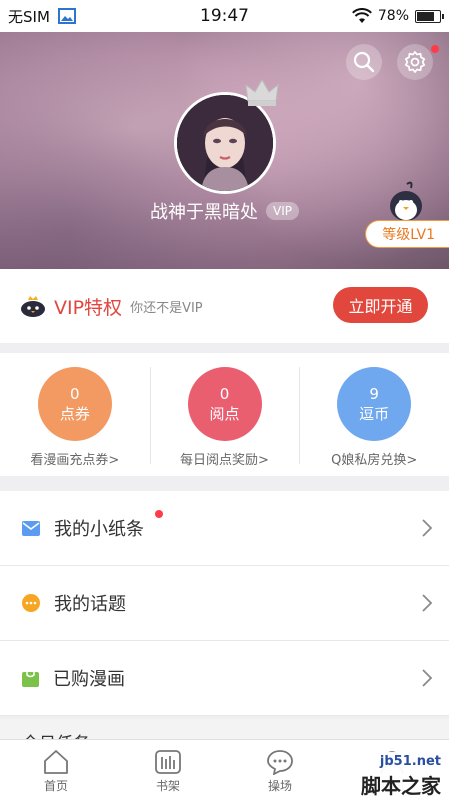 The image size is (449, 800). What do you see at coordinates (374, 394) in the screenshot?
I see `coins-value: 9` at bounding box center [374, 394].